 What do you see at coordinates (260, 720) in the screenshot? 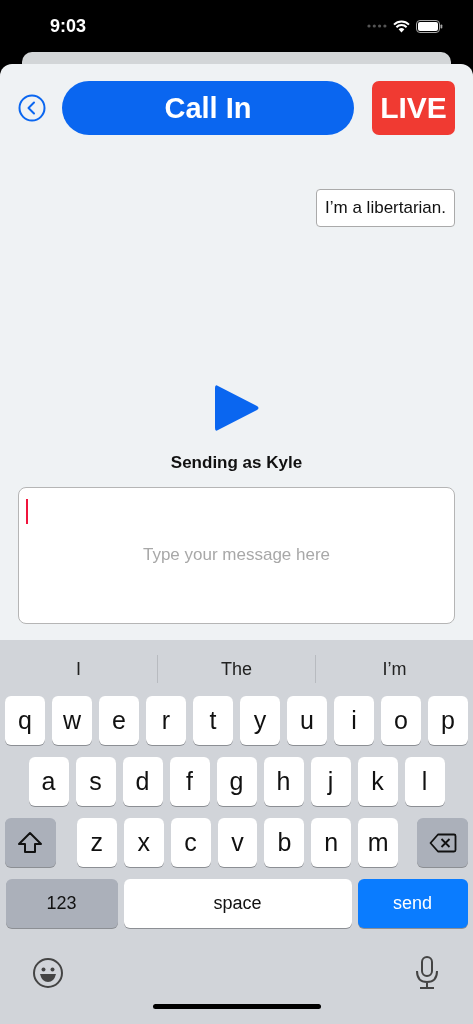
I see `letter-key: y` at bounding box center [260, 720].